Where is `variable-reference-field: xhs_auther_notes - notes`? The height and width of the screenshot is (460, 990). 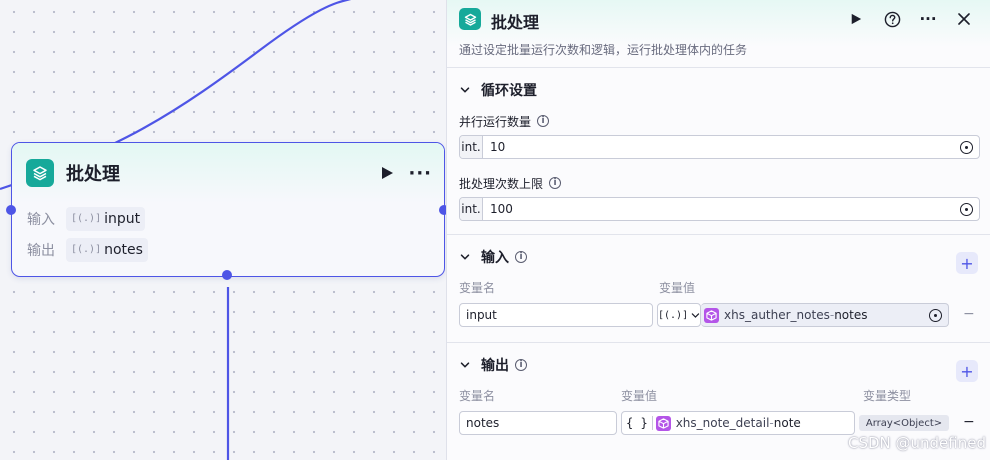
variable-reference-field: xhs_auther_notes - notes is located at coordinates (825, 315).